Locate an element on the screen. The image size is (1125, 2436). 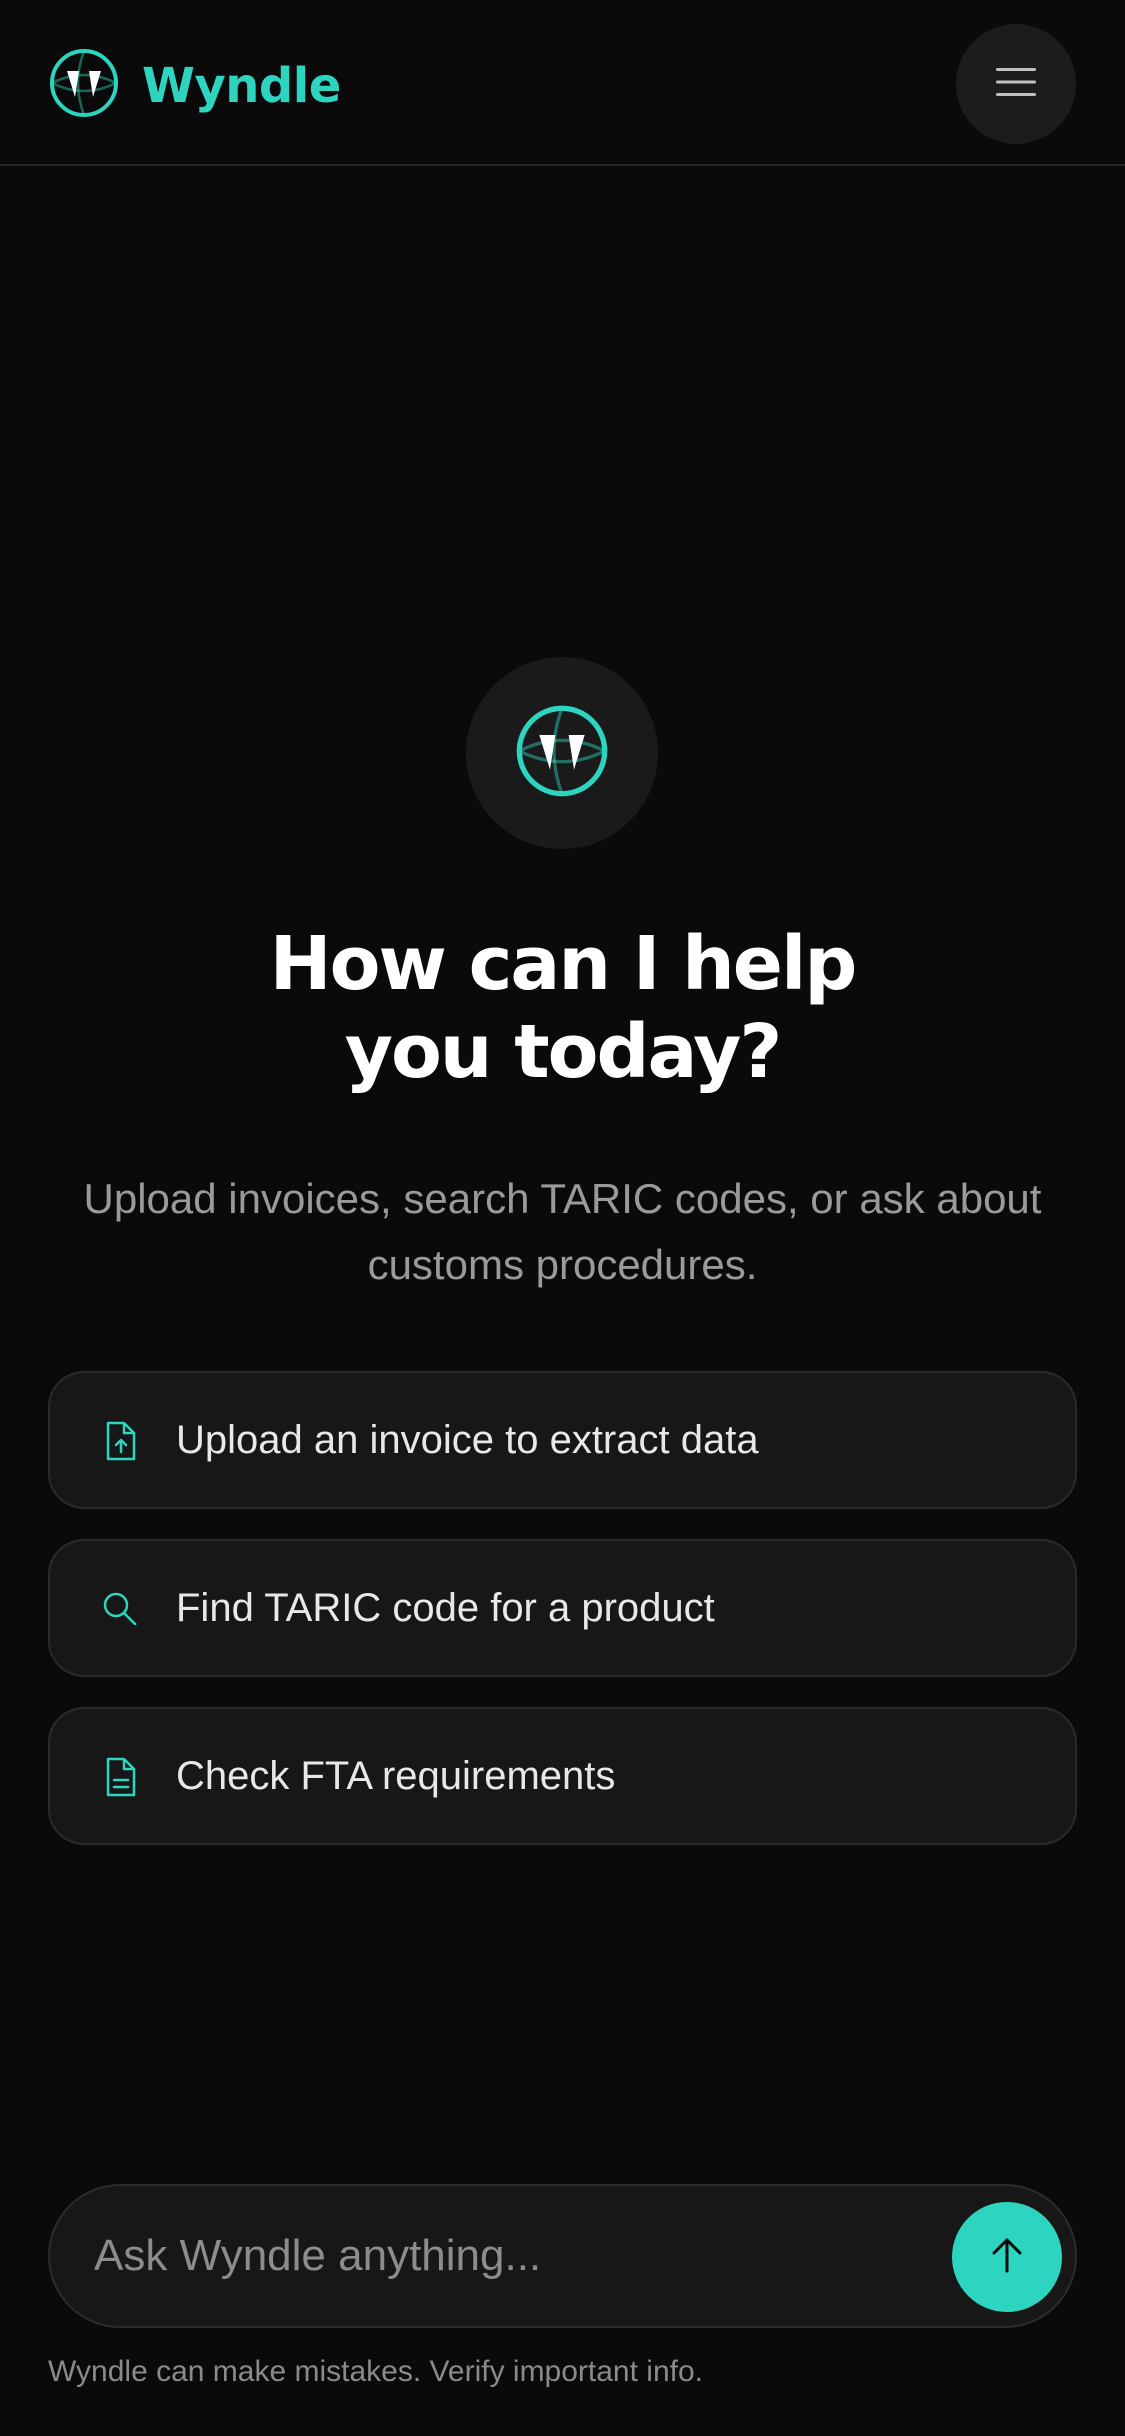
menu-button is located at coordinates (1016, 84).